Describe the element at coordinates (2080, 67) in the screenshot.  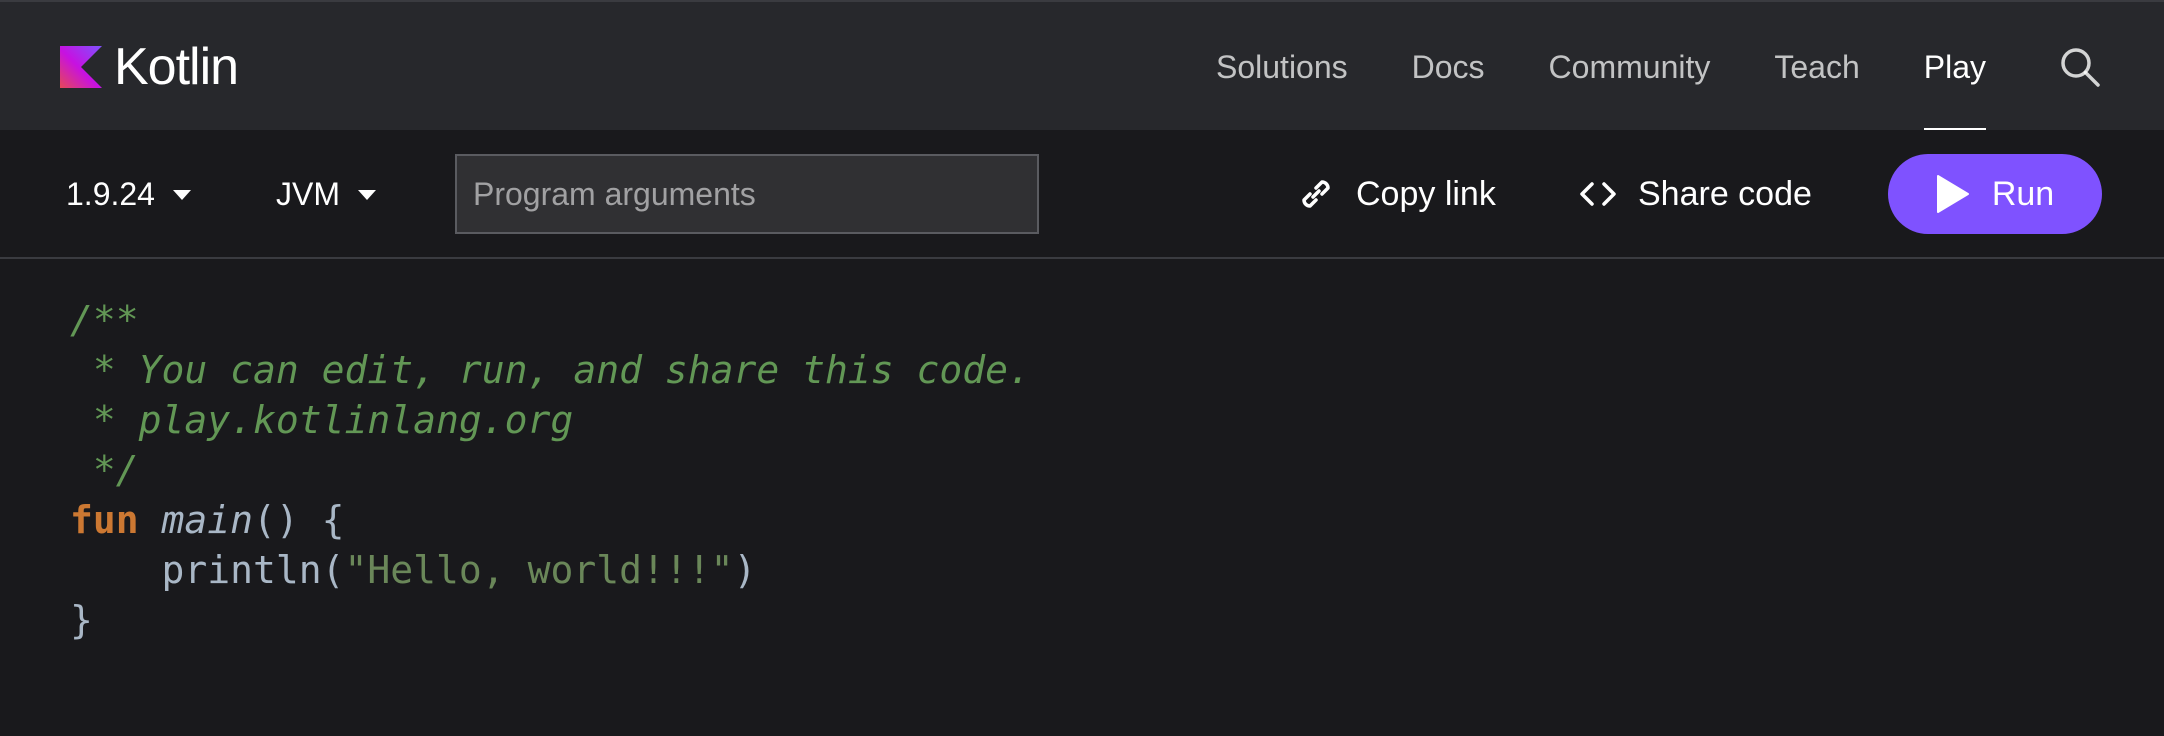
I see `search-icon` at that location.